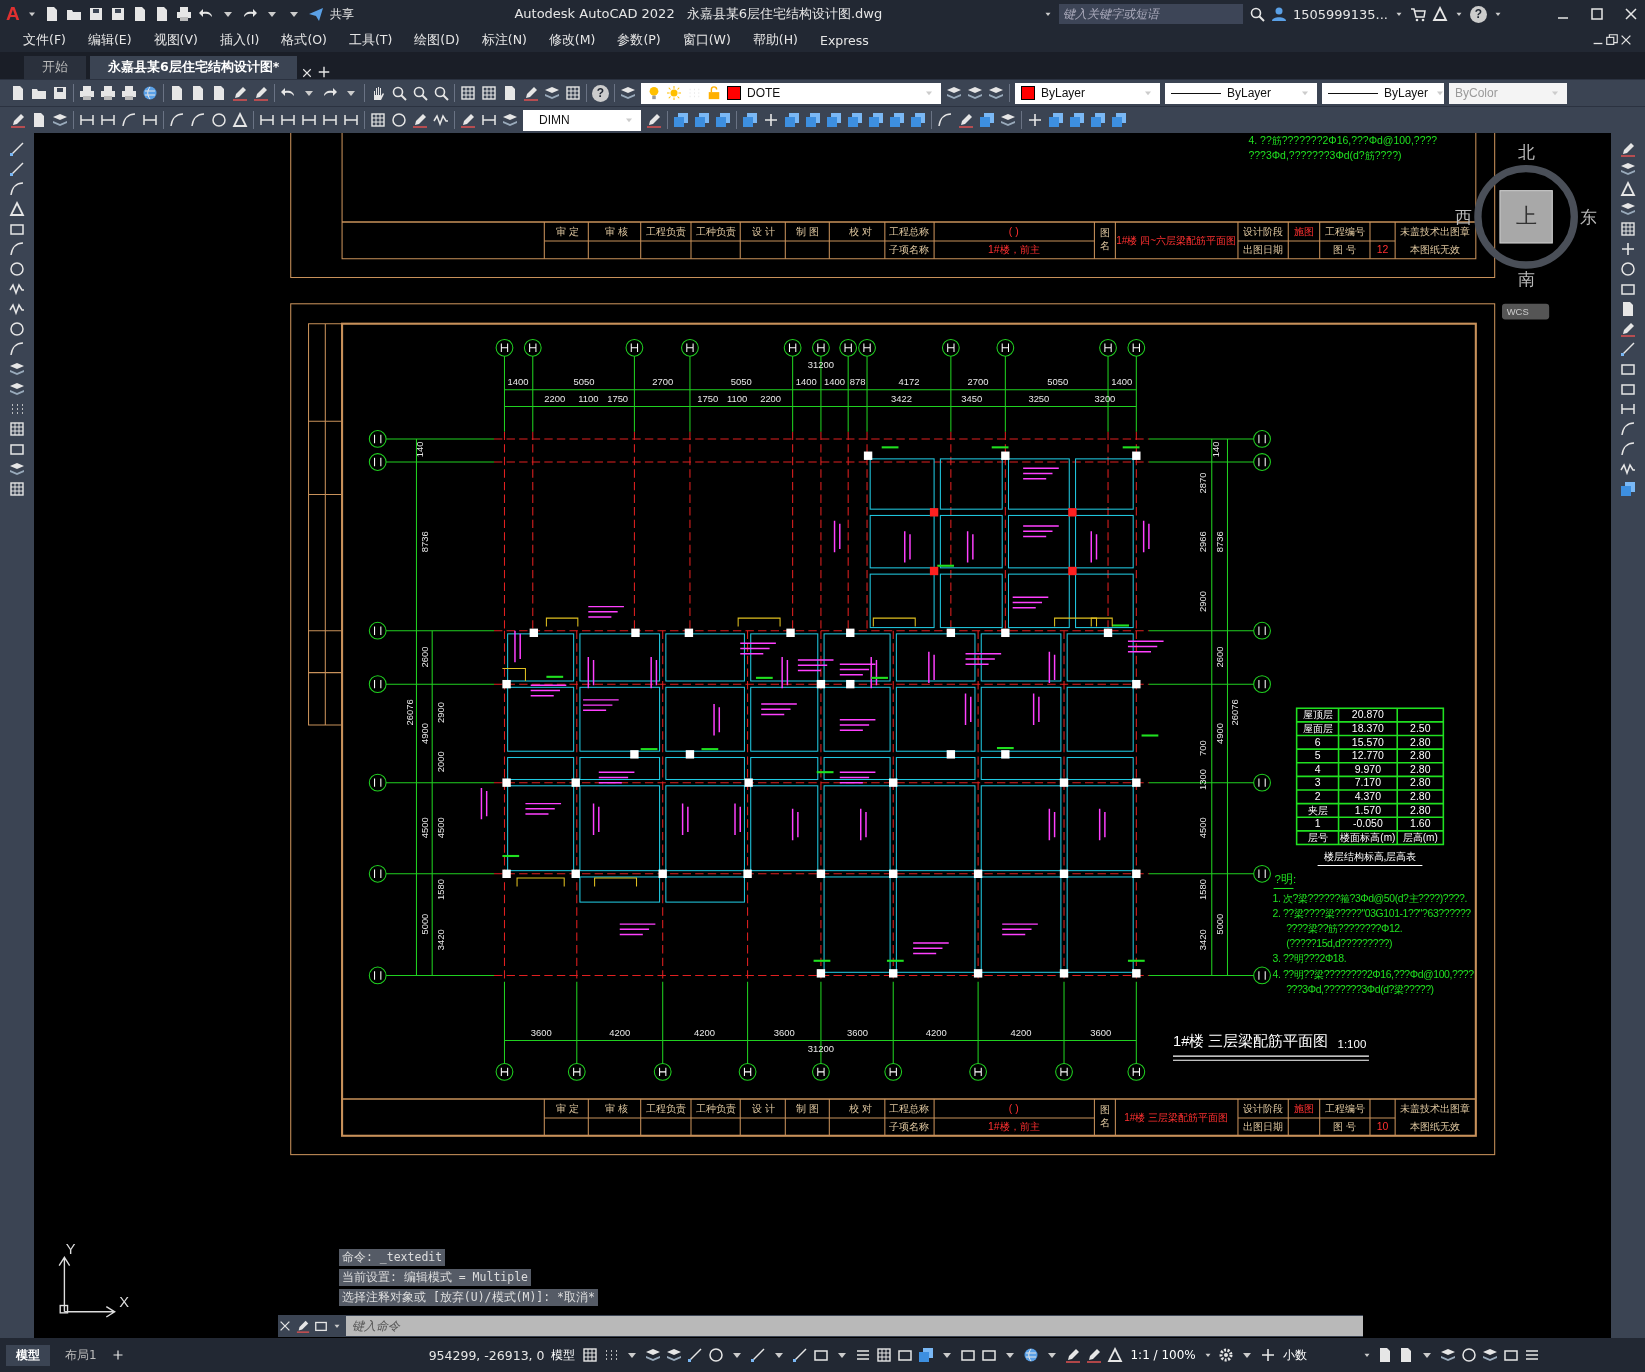 The height and width of the screenshot is (1372, 1645). Describe the element at coordinates (1256, 14) in the screenshot. I see `magnifier-icon` at that location.